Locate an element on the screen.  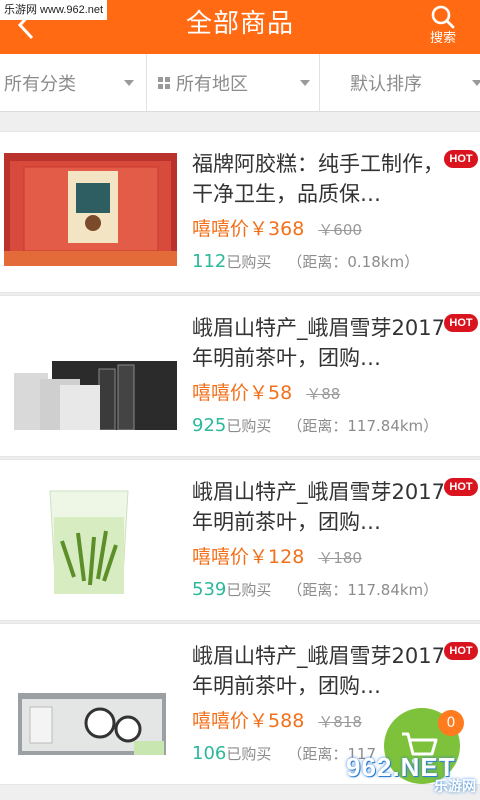
filter-region-label: 所有地区 is located at coordinates (212, 84).